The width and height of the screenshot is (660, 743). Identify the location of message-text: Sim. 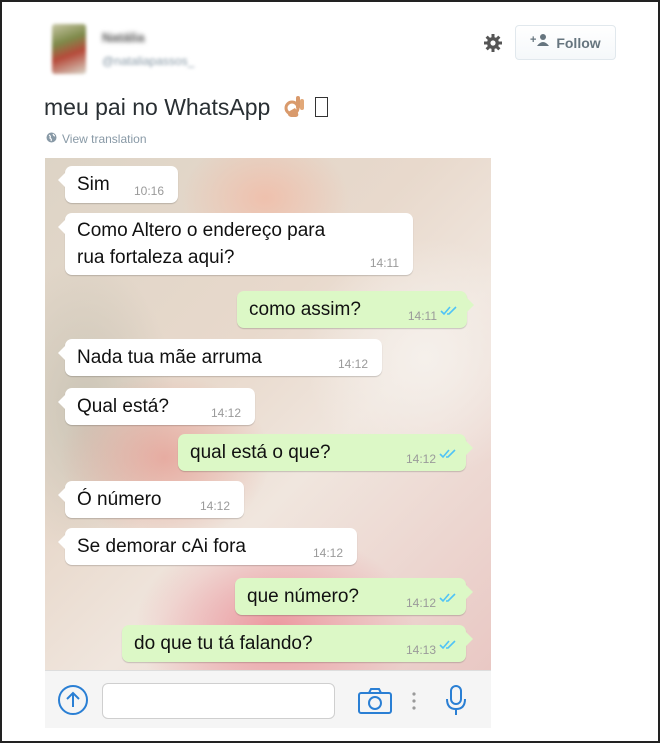
(93, 184).